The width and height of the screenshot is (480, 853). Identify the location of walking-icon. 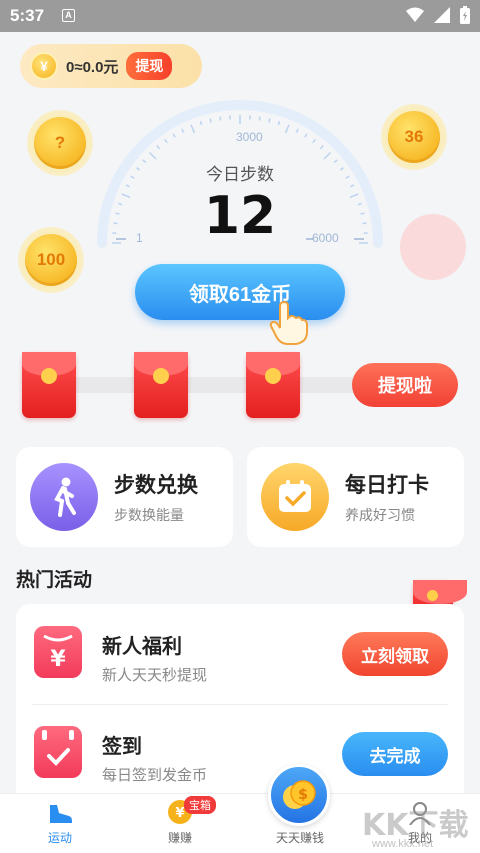
(64, 497).